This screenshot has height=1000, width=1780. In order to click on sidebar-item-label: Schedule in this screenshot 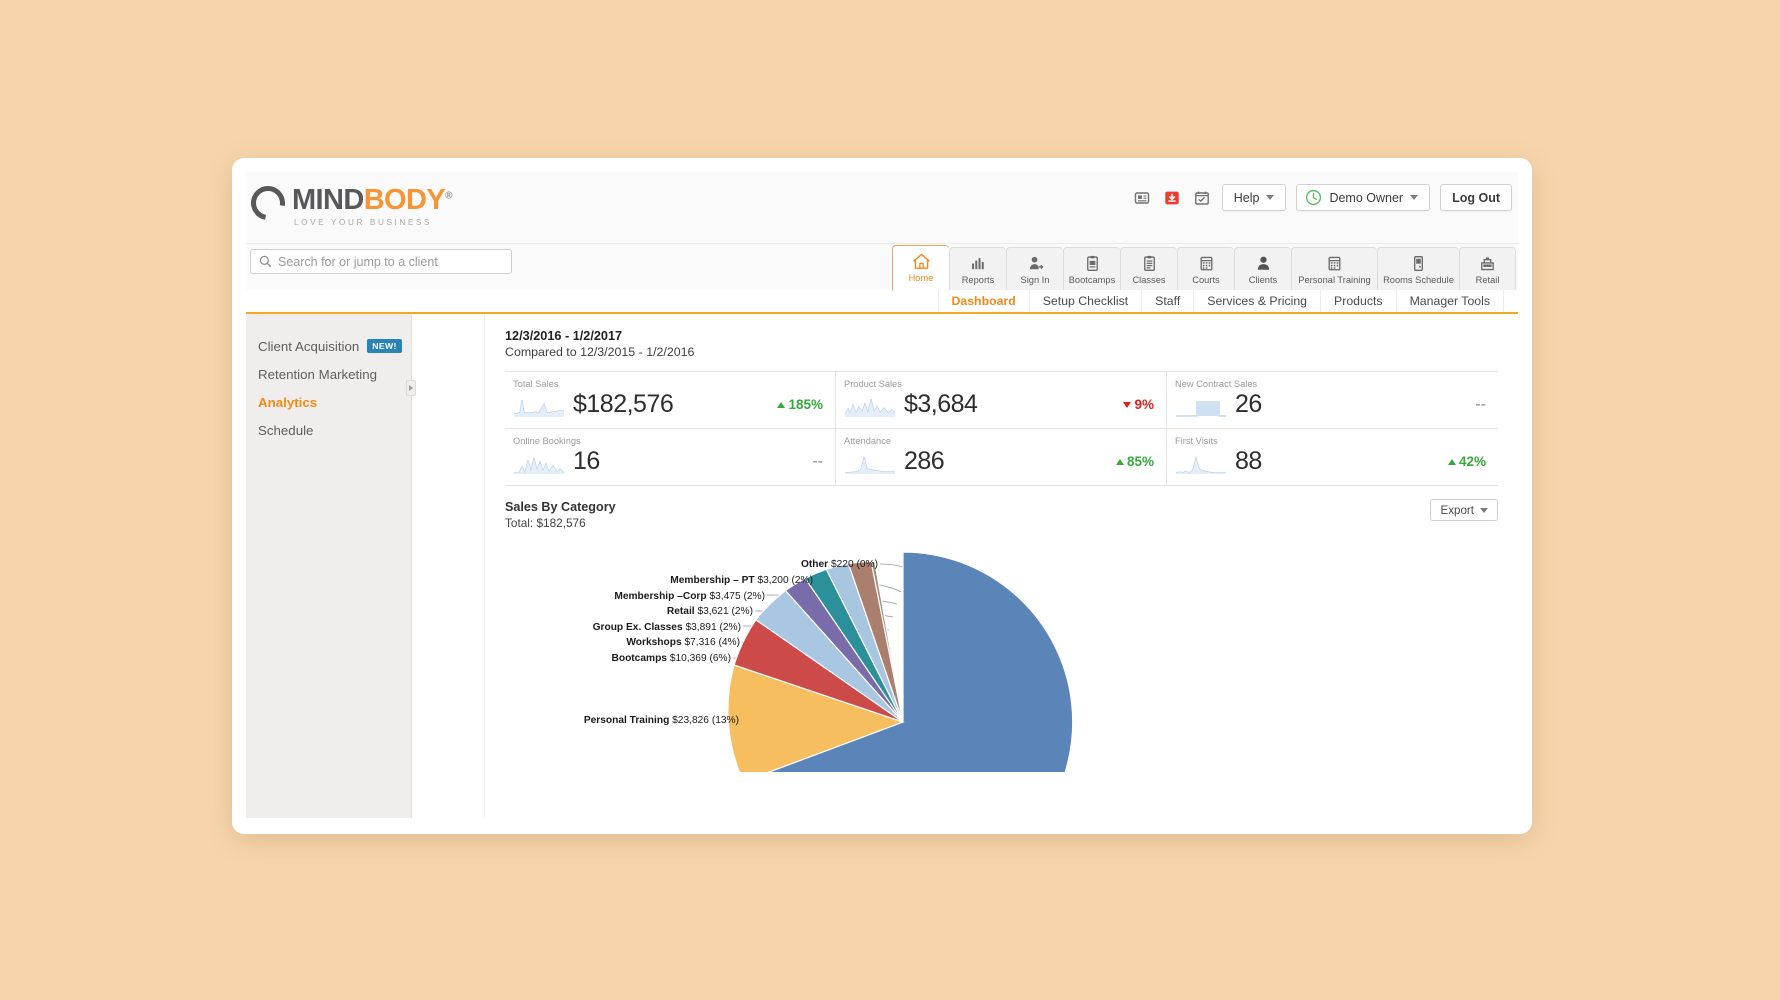, I will do `click(286, 430)`.